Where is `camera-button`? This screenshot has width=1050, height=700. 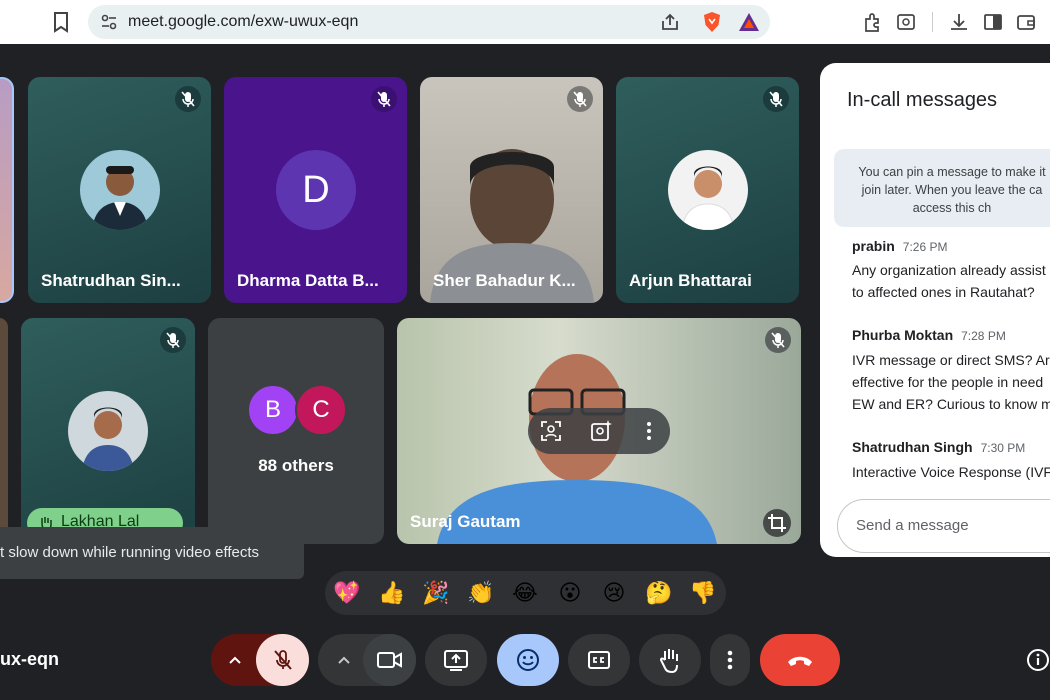
camera-button is located at coordinates (389, 660).